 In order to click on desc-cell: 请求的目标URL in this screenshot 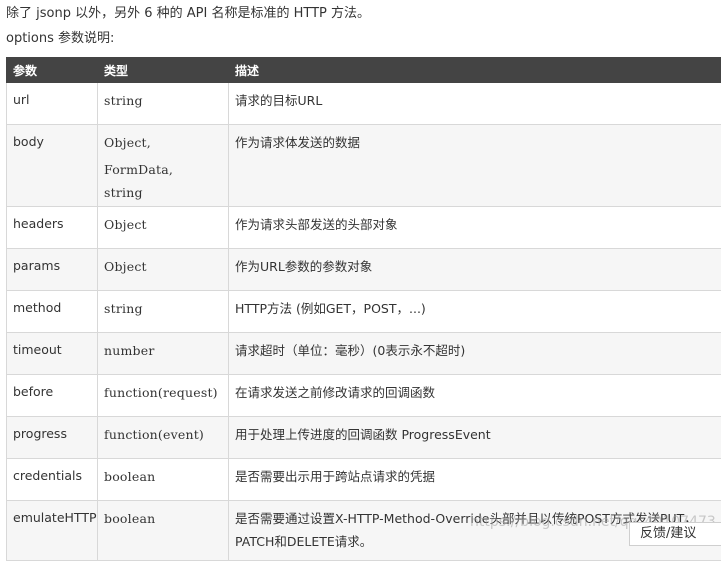, I will do `click(475, 104)`.